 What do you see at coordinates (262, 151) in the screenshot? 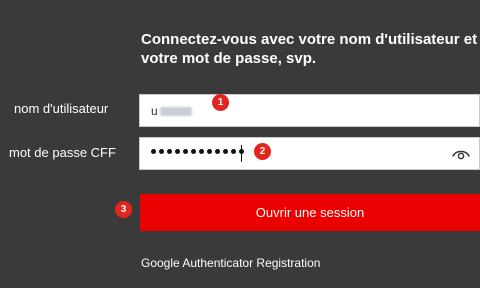
I see `step-marker-2: 2` at bounding box center [262, 151].